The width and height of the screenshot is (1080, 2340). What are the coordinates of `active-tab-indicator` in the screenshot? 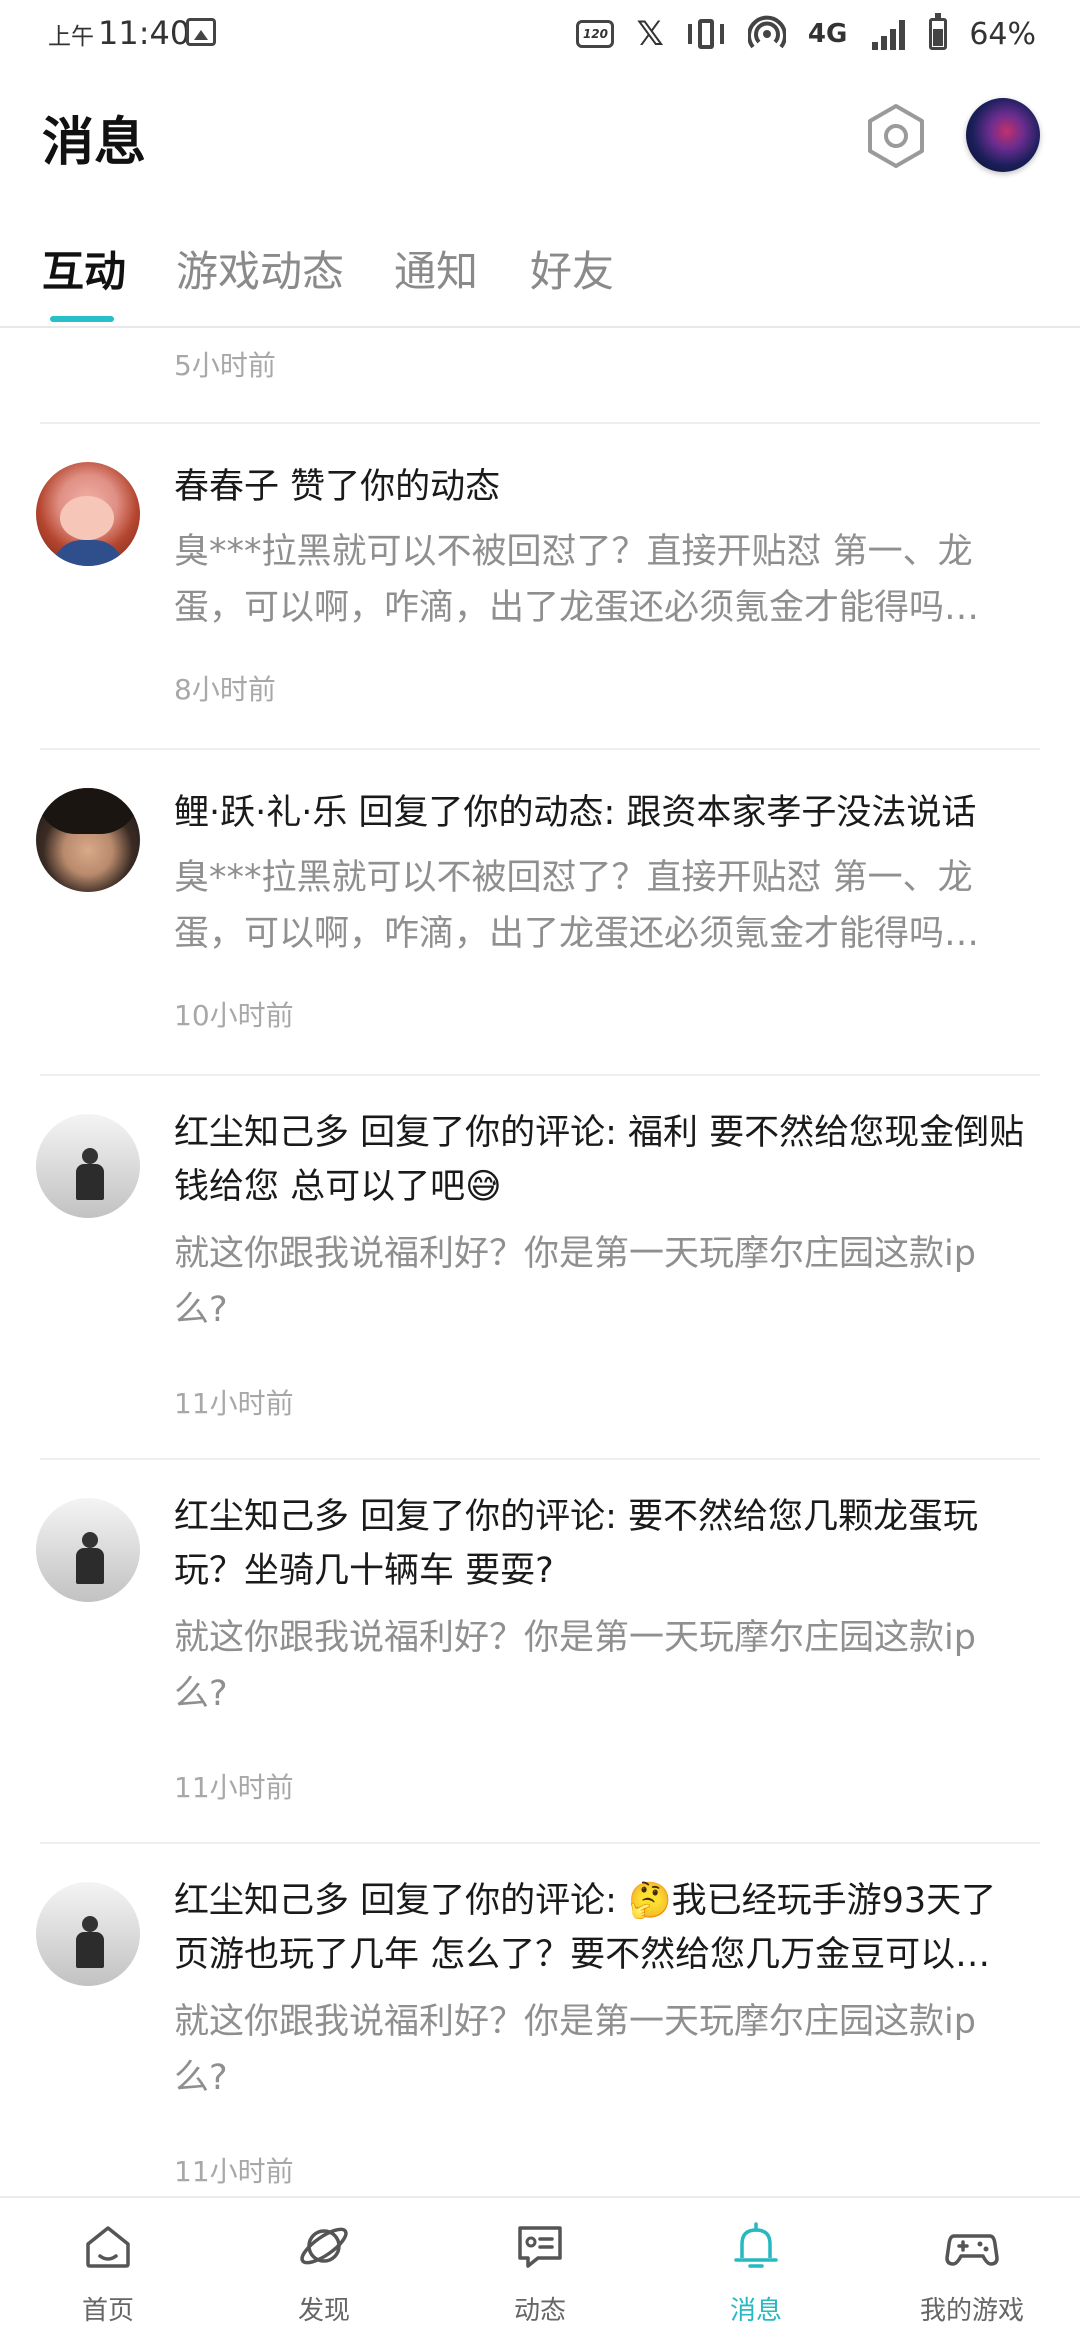 It's located at (82, 319).